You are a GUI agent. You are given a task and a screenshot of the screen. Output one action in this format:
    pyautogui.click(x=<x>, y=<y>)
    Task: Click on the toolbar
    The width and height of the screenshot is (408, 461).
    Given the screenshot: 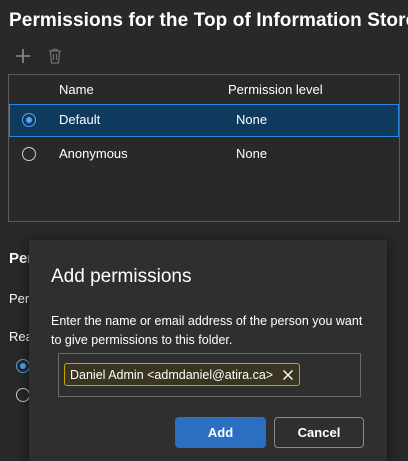 What is the action you would take?
    pyautogui.click(x=39, y=56)
    